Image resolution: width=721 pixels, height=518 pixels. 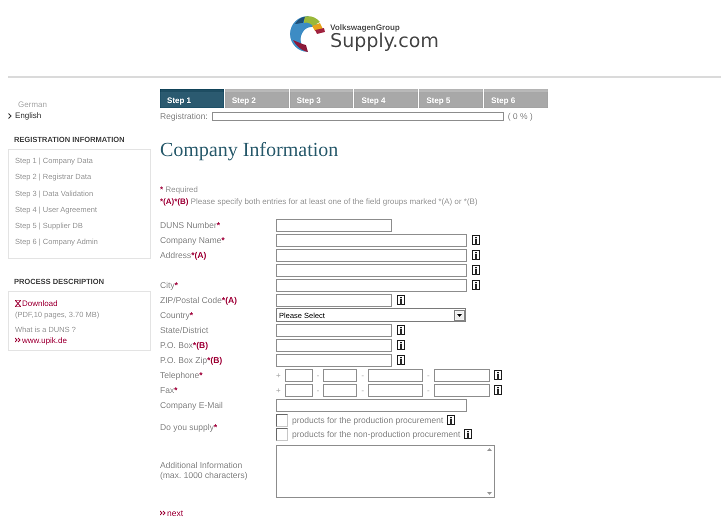 What do you see at coordinates (365, 27) in the screenshot?
I see `logo-group-text: VolkswagenGroup` at bounding box center [365, 27].